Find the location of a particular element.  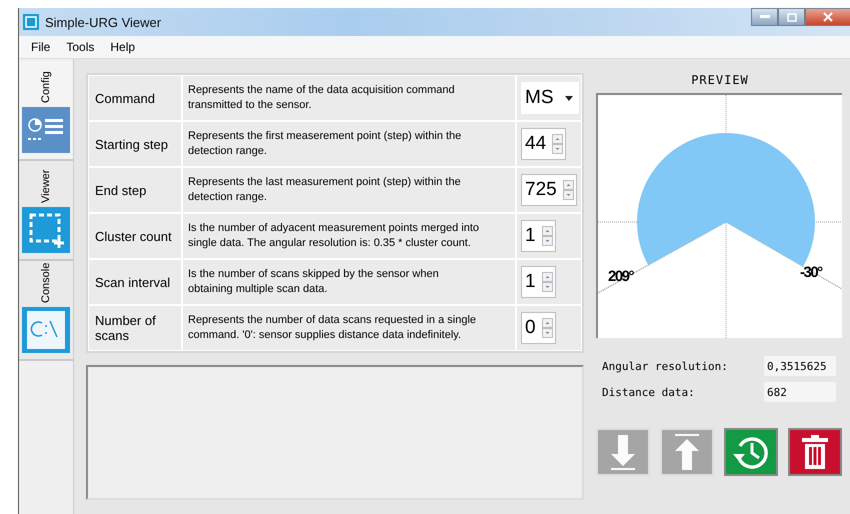

command-dropdown: MS is located at coordinates (550, 98).